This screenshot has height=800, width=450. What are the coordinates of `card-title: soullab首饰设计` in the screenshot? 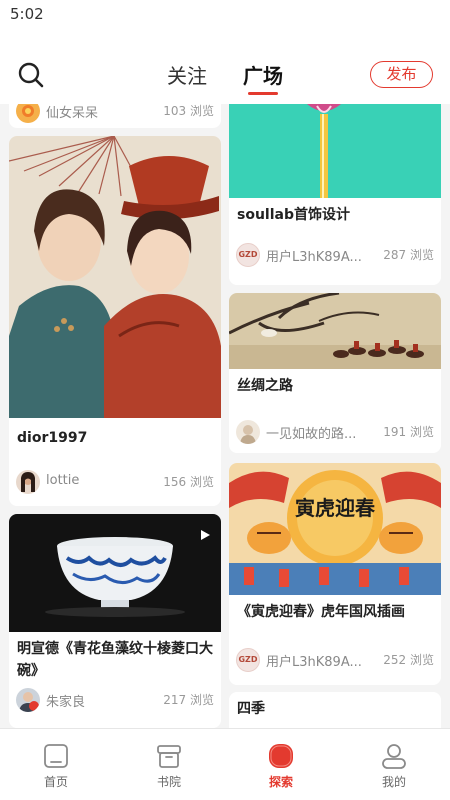 It's located at (335, 215).